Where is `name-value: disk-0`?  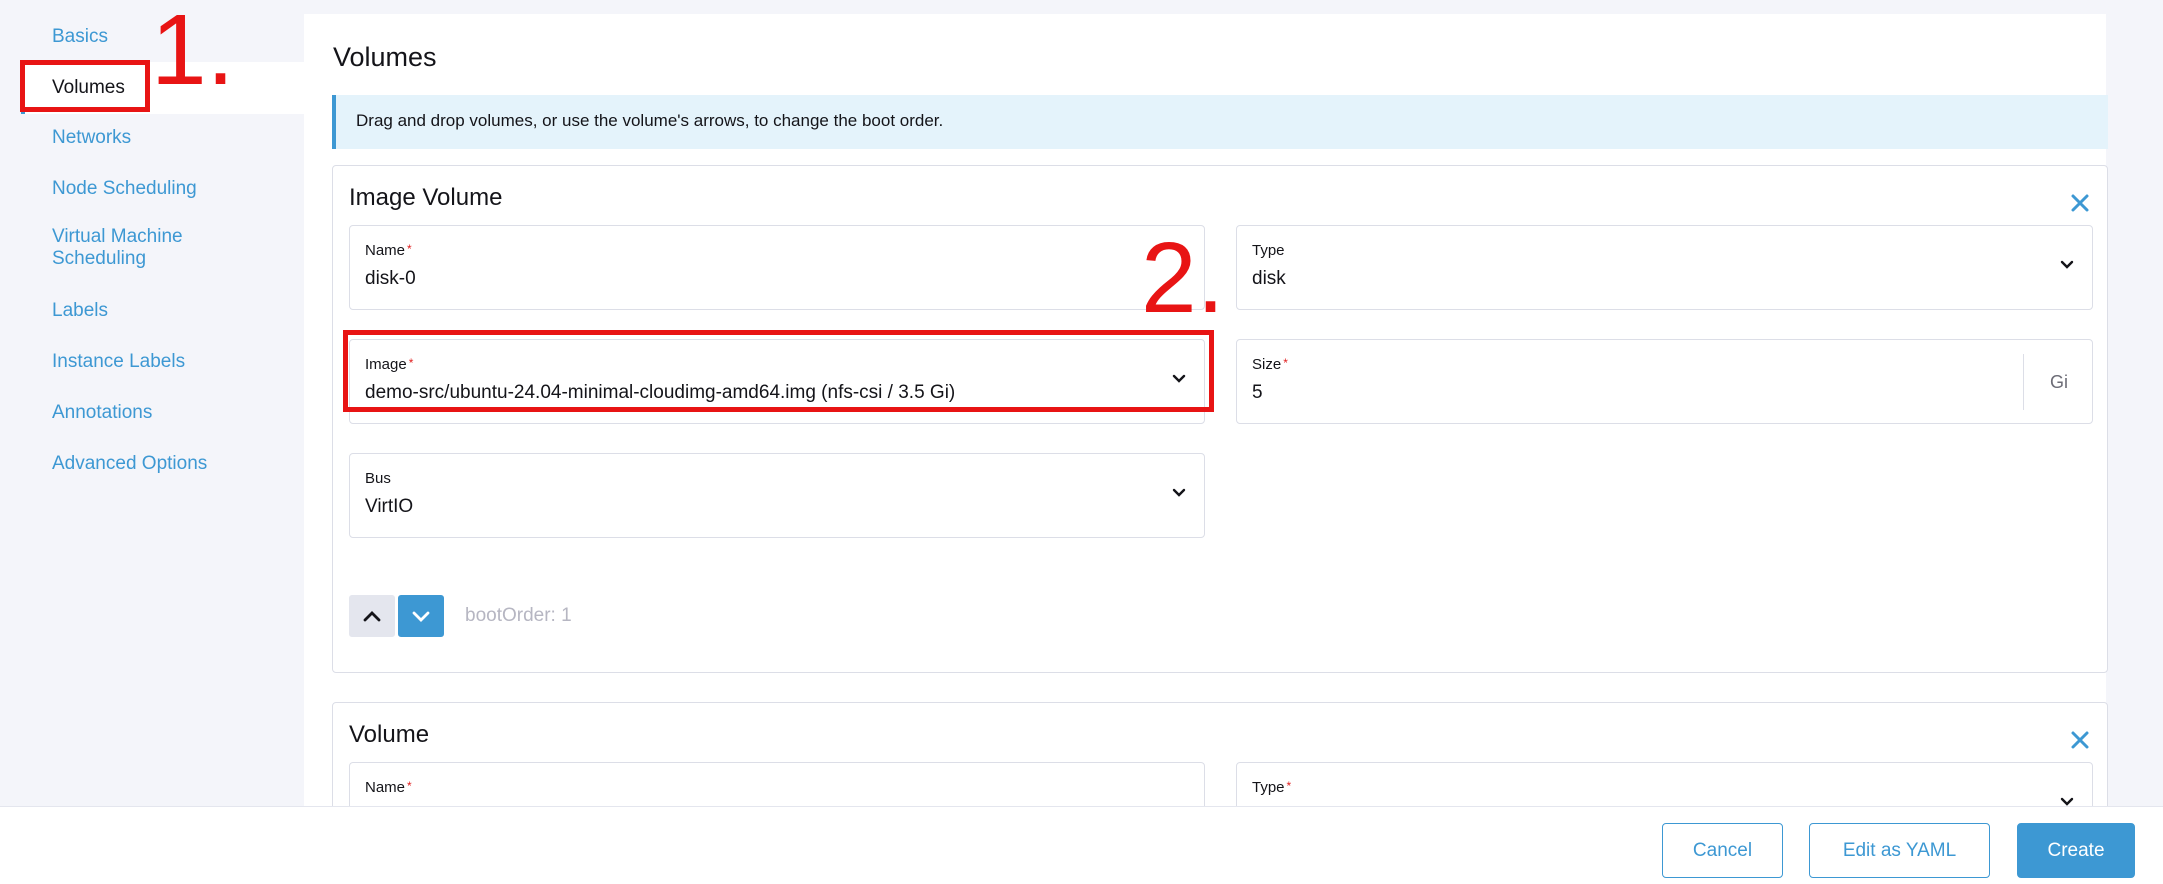
name-value: disk-0 is located at coordinates (390, 278).